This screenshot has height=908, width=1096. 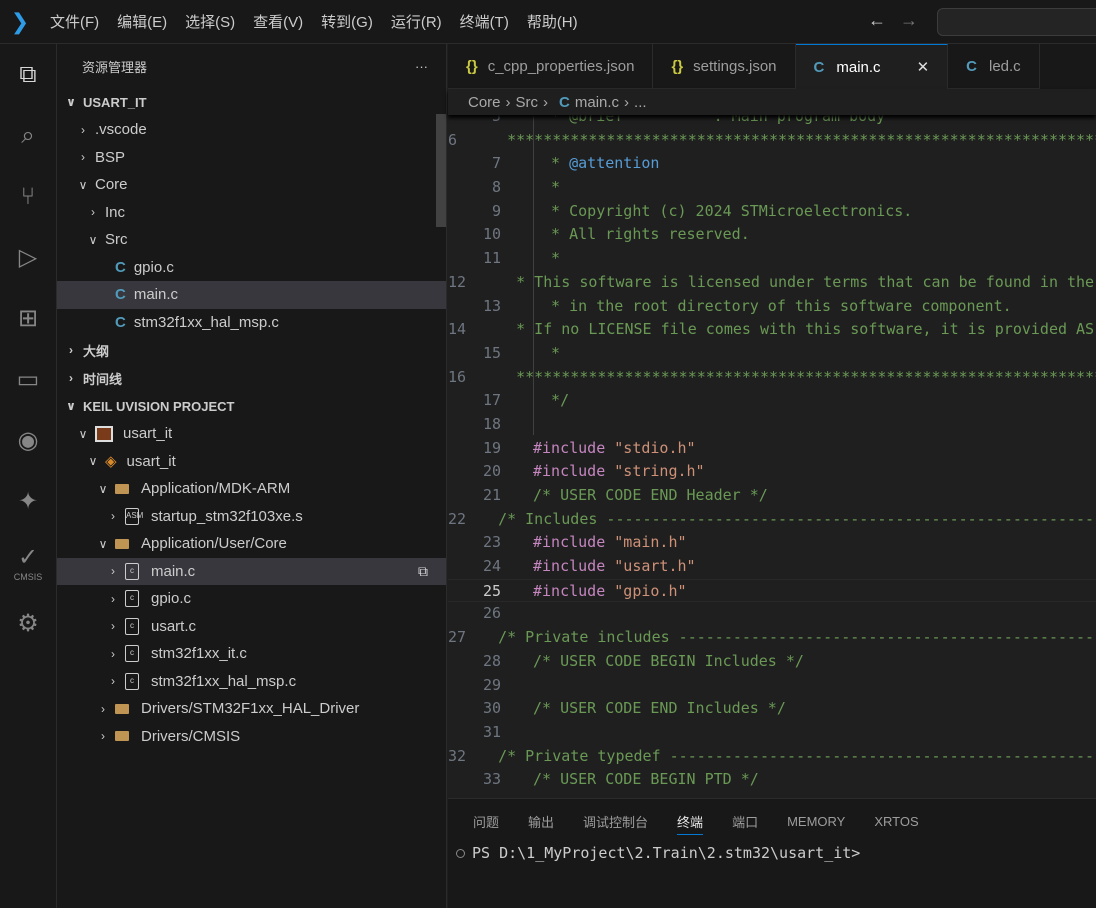 I want to click on outline-section: › 大纲, so click(x=251, y=350).